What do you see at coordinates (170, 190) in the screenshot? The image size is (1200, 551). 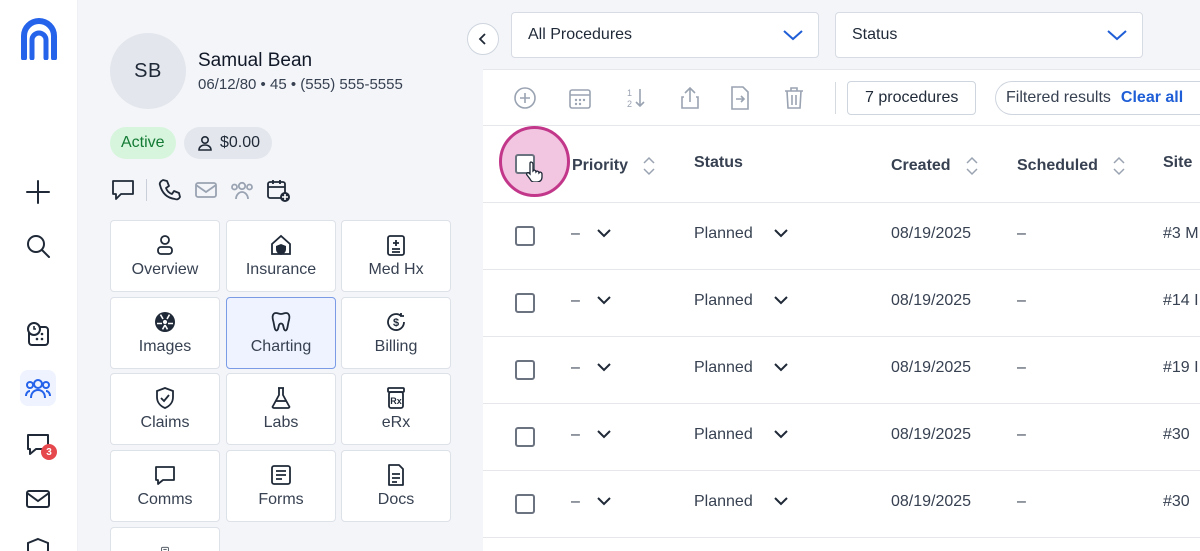 I see `phone-icon` at bounding box center [170, 190].